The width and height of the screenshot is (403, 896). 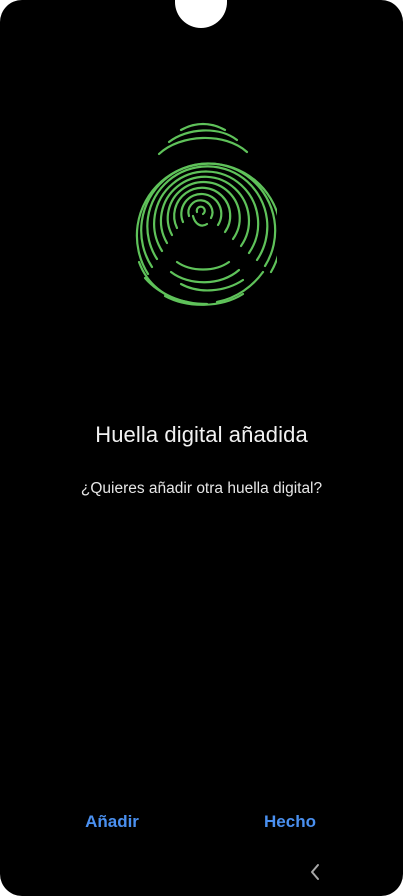 What do you see at coordinates (201, 14) in the screenshot?
I see `camera-notch` at bounding box center [201, 14].